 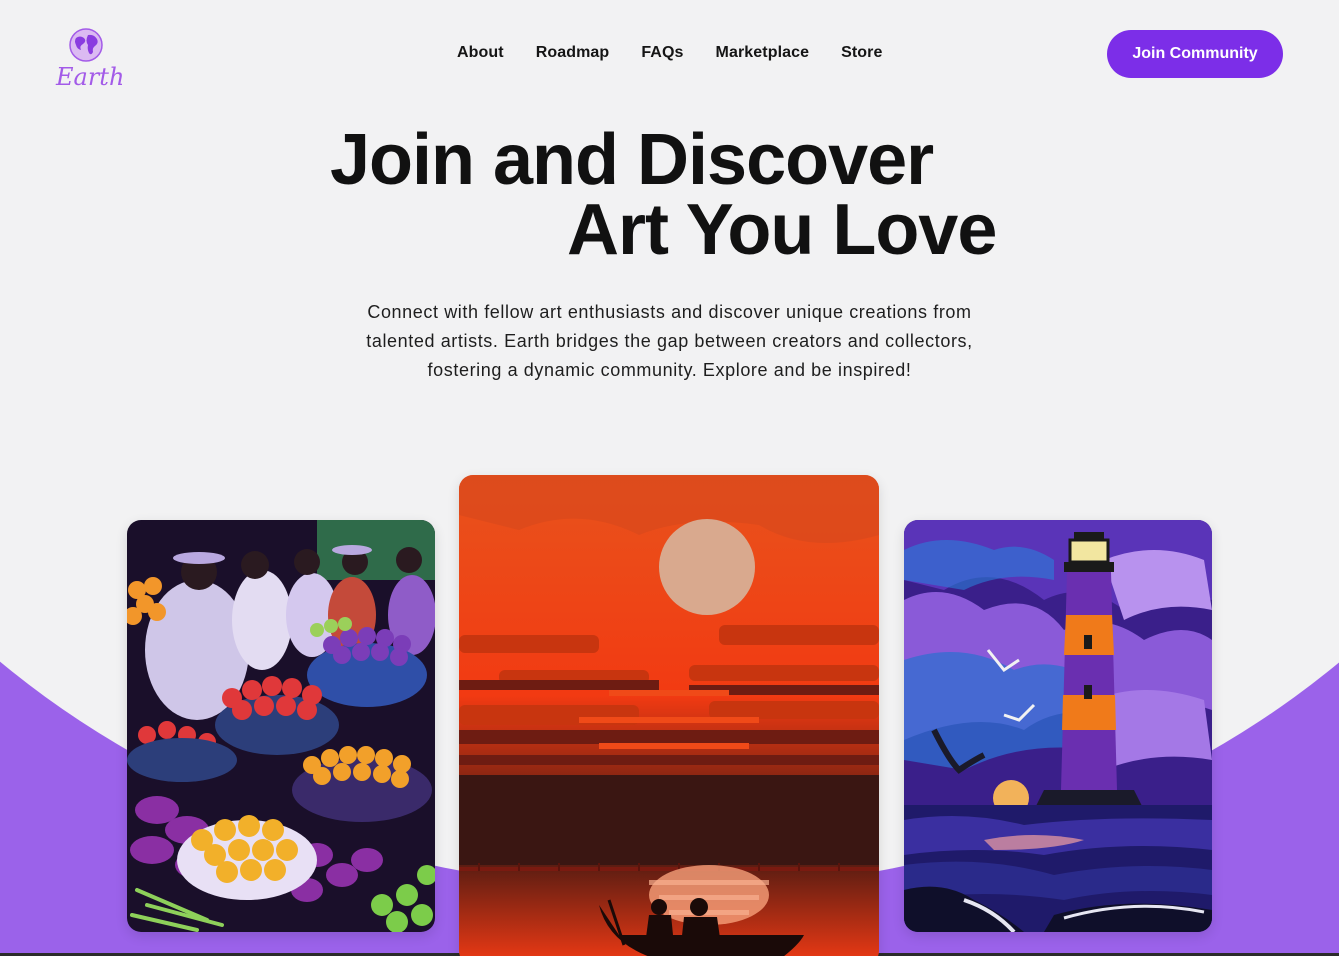 I want to click on art-card-lighthouse, so click(x=1058, y=726).